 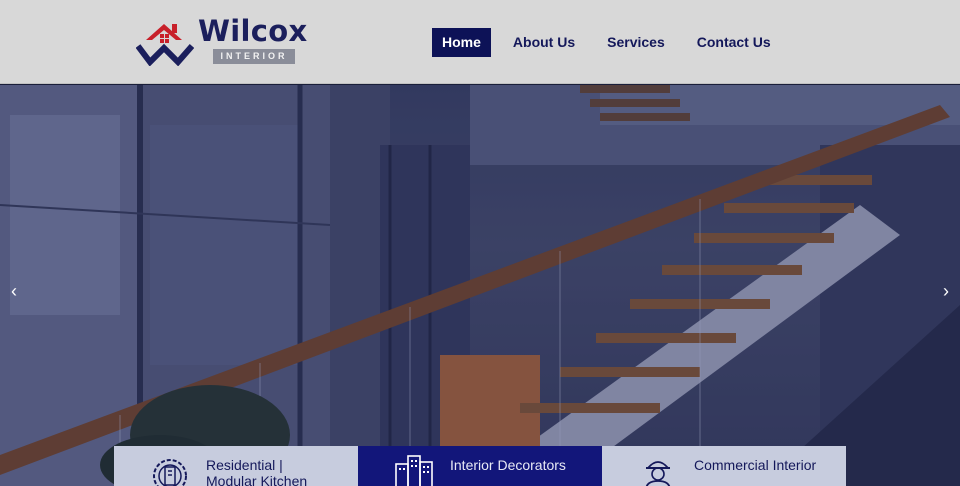 What do you see at coordinates (253, 31) in the screenshot?
I see `brand-name: Wilcox` at bounding box center [253, 31].